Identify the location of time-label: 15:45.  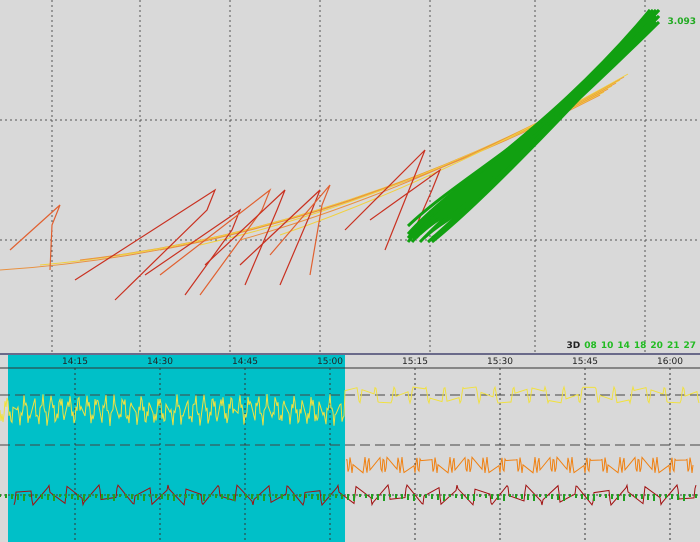
(585, 362).